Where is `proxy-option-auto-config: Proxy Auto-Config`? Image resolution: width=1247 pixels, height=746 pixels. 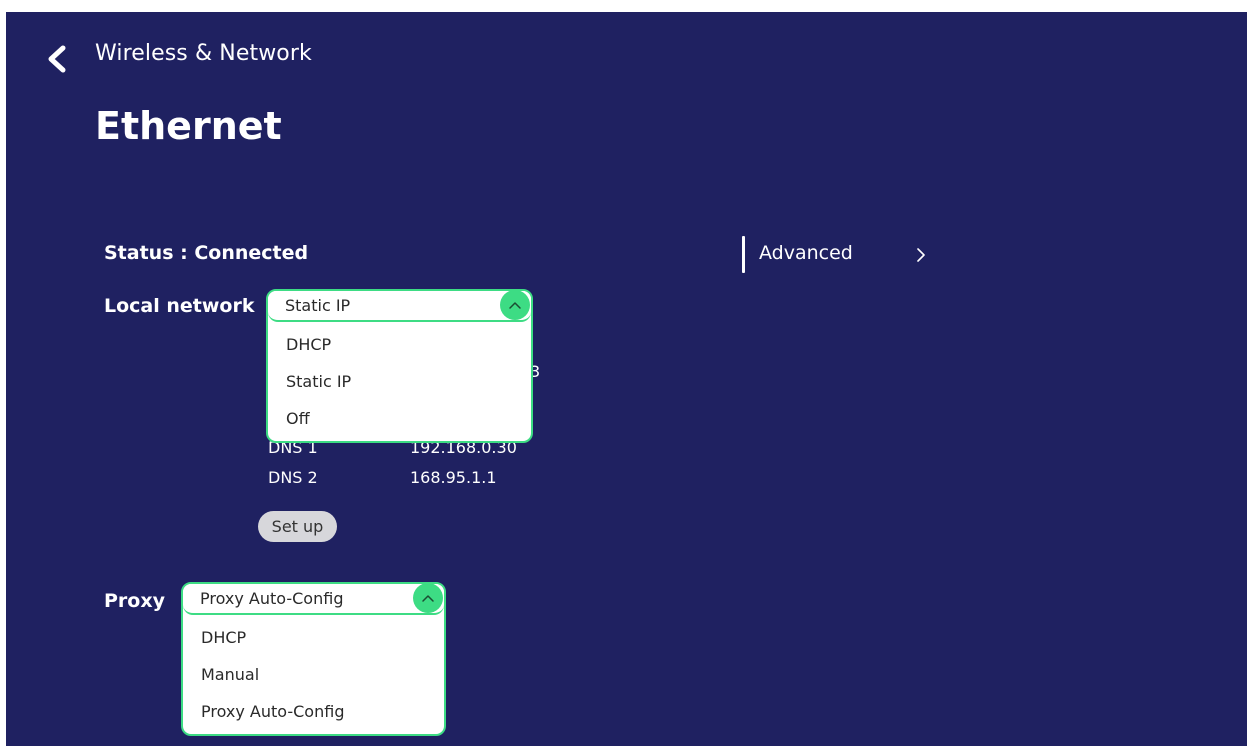
proxy-option-auto-config: Proxy Auto-Config is located at coordinates (313, 711).